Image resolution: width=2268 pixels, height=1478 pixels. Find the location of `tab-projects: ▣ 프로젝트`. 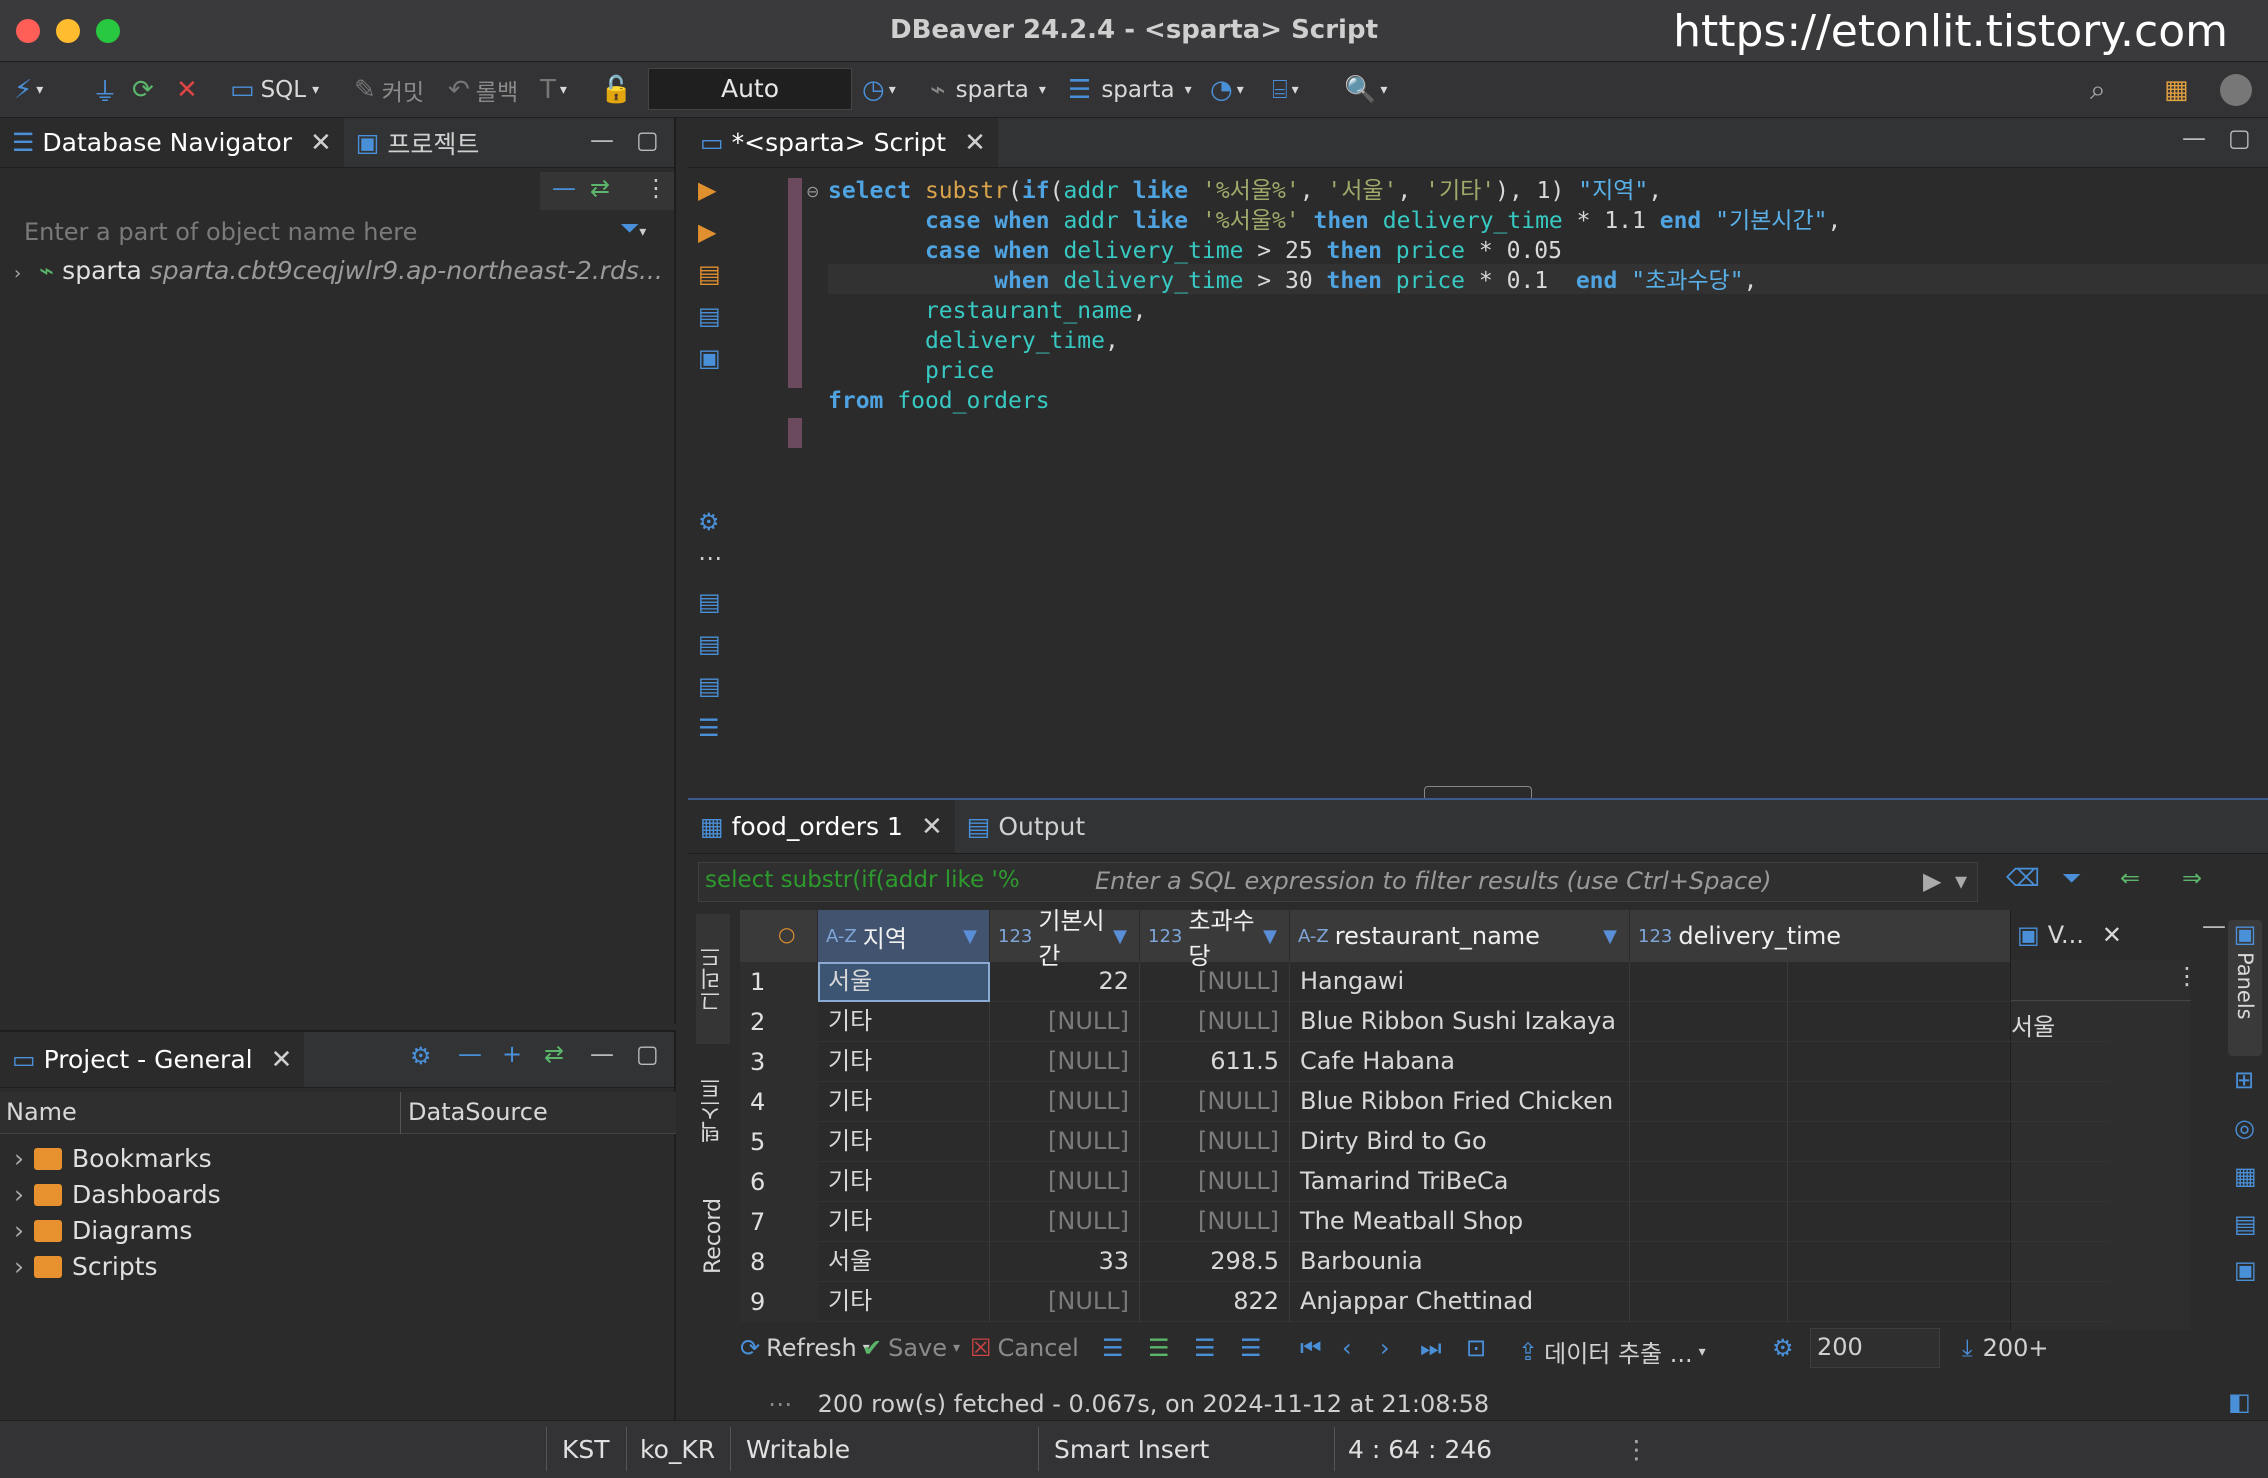

tab-projects: ▣ 프로젝트 is located at coordinates (418, 142).